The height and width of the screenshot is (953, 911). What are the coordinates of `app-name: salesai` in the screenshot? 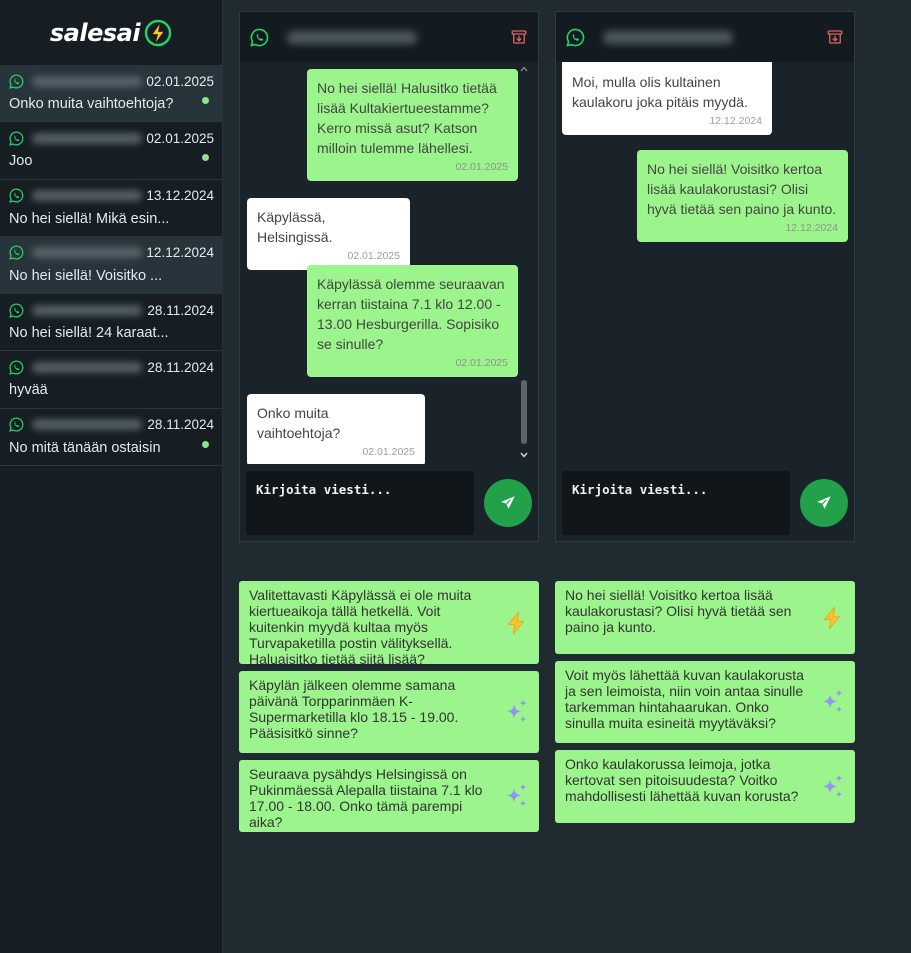 It's located at (95, 32).